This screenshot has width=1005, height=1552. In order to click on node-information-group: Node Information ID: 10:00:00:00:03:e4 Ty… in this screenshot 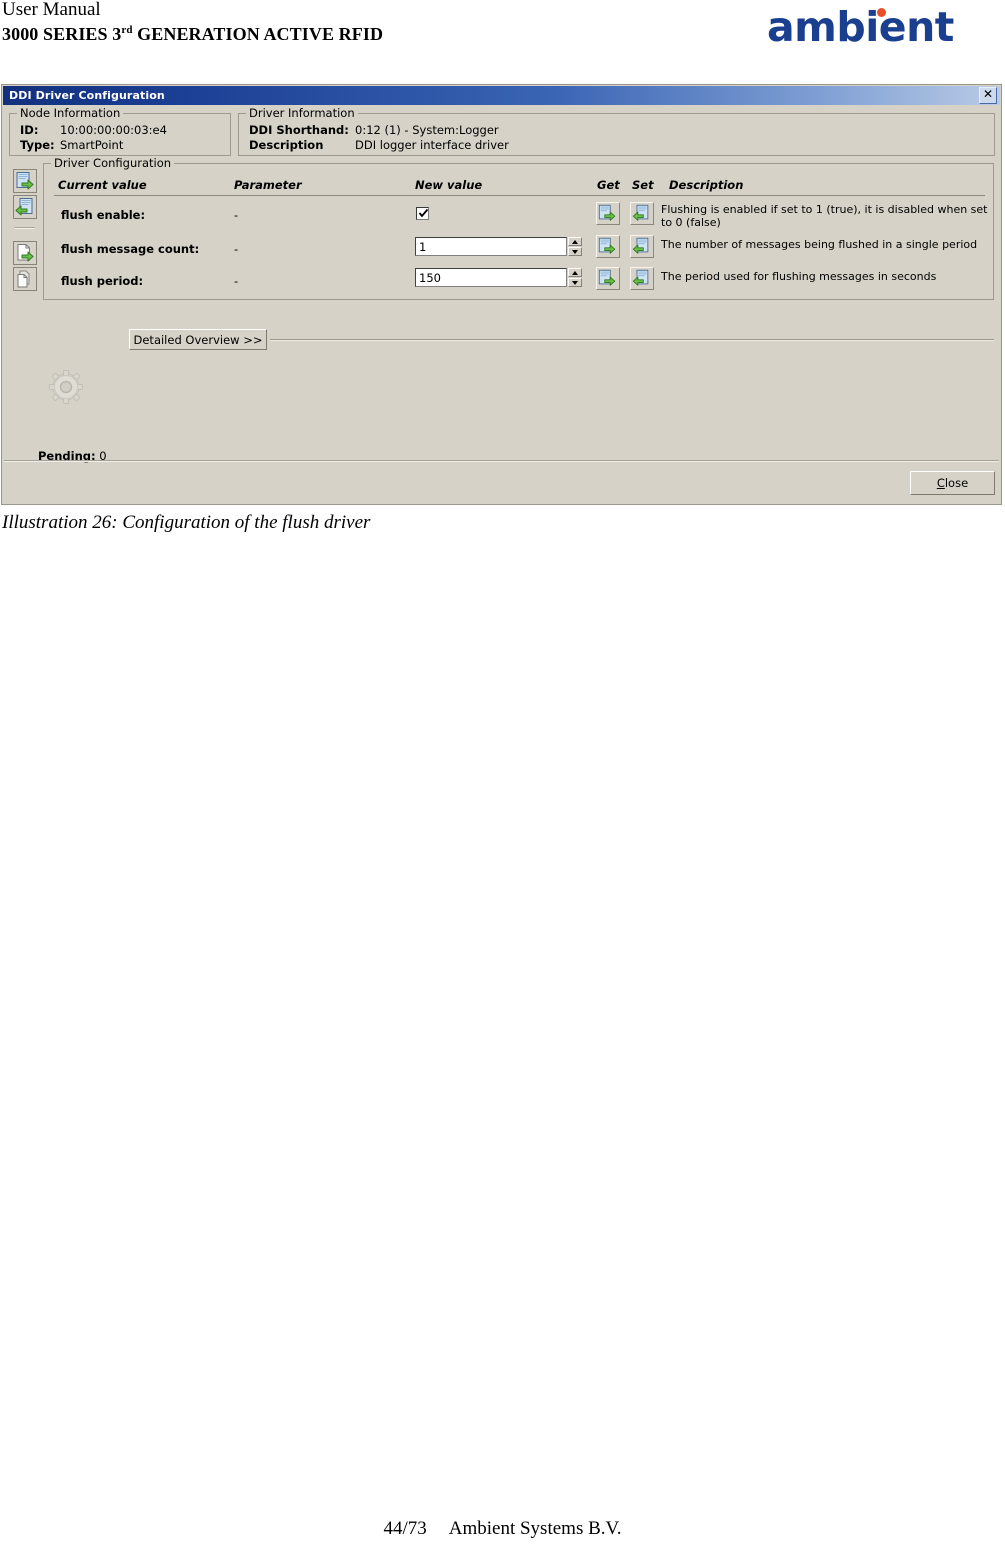, I will do `click(120, 131)`.